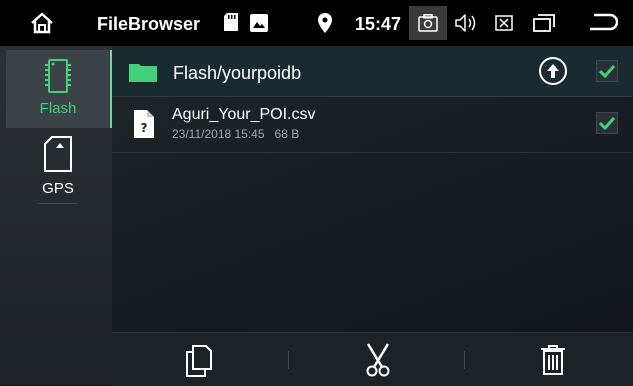  I want to click on trash-icon, so click(553, 360).